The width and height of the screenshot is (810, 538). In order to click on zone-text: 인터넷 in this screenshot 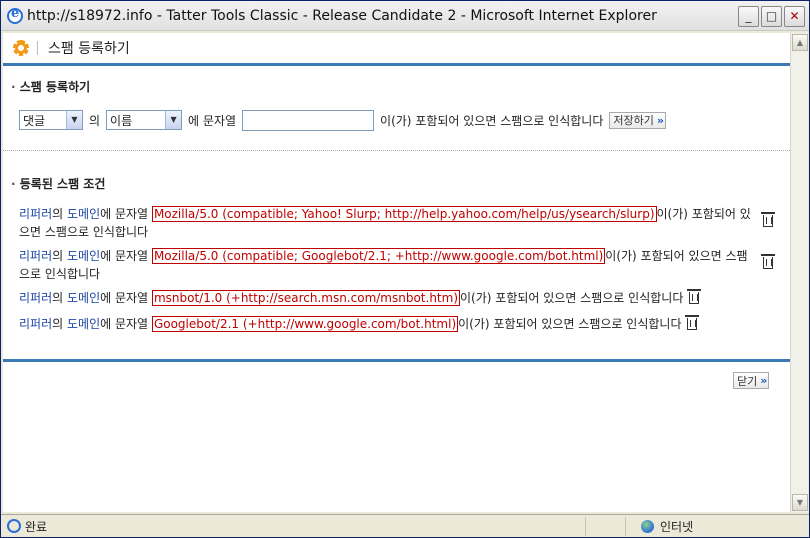, I will do `click(677, 526)`.